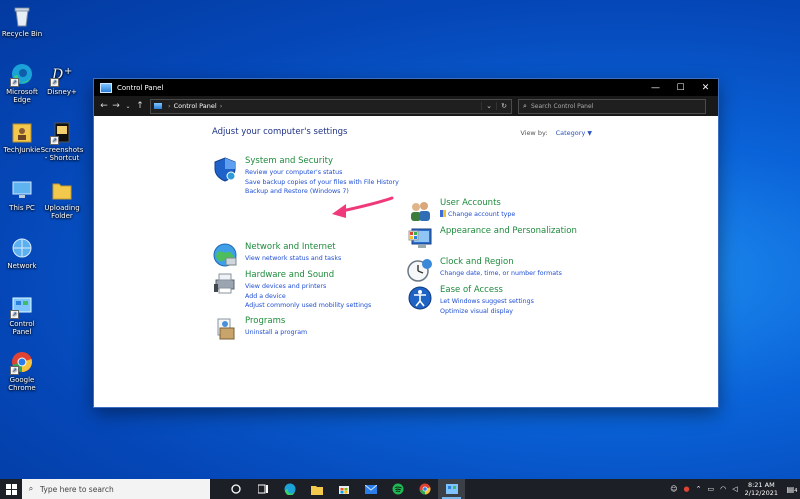 The height and width of the screenshot is (499, 800). What do you see at coordinates (22, 132) in the screenshot?
I see `folder-user-icon` at bounding box center [22, 132].